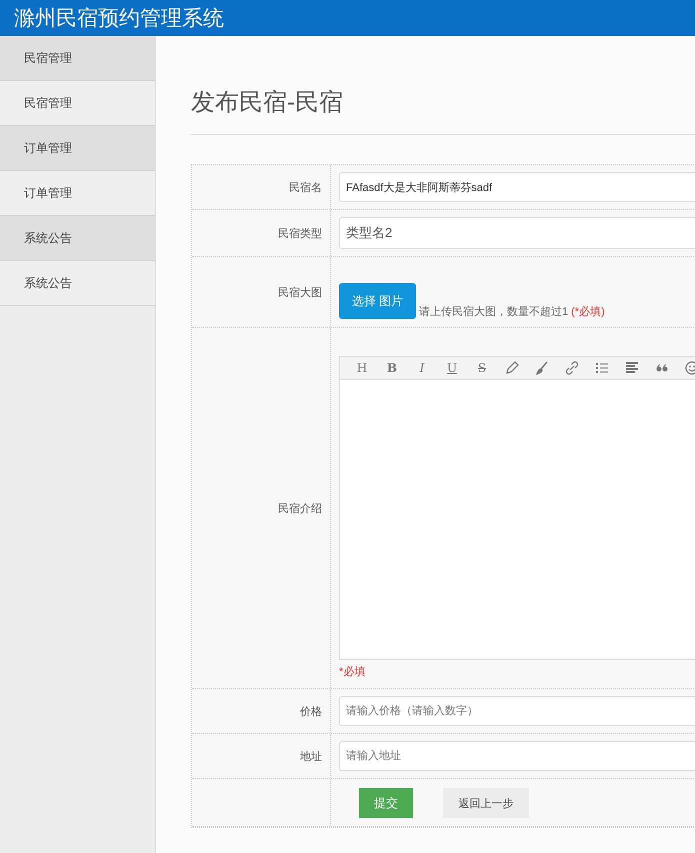  I want to click on format-button: S, so click(482, 368).